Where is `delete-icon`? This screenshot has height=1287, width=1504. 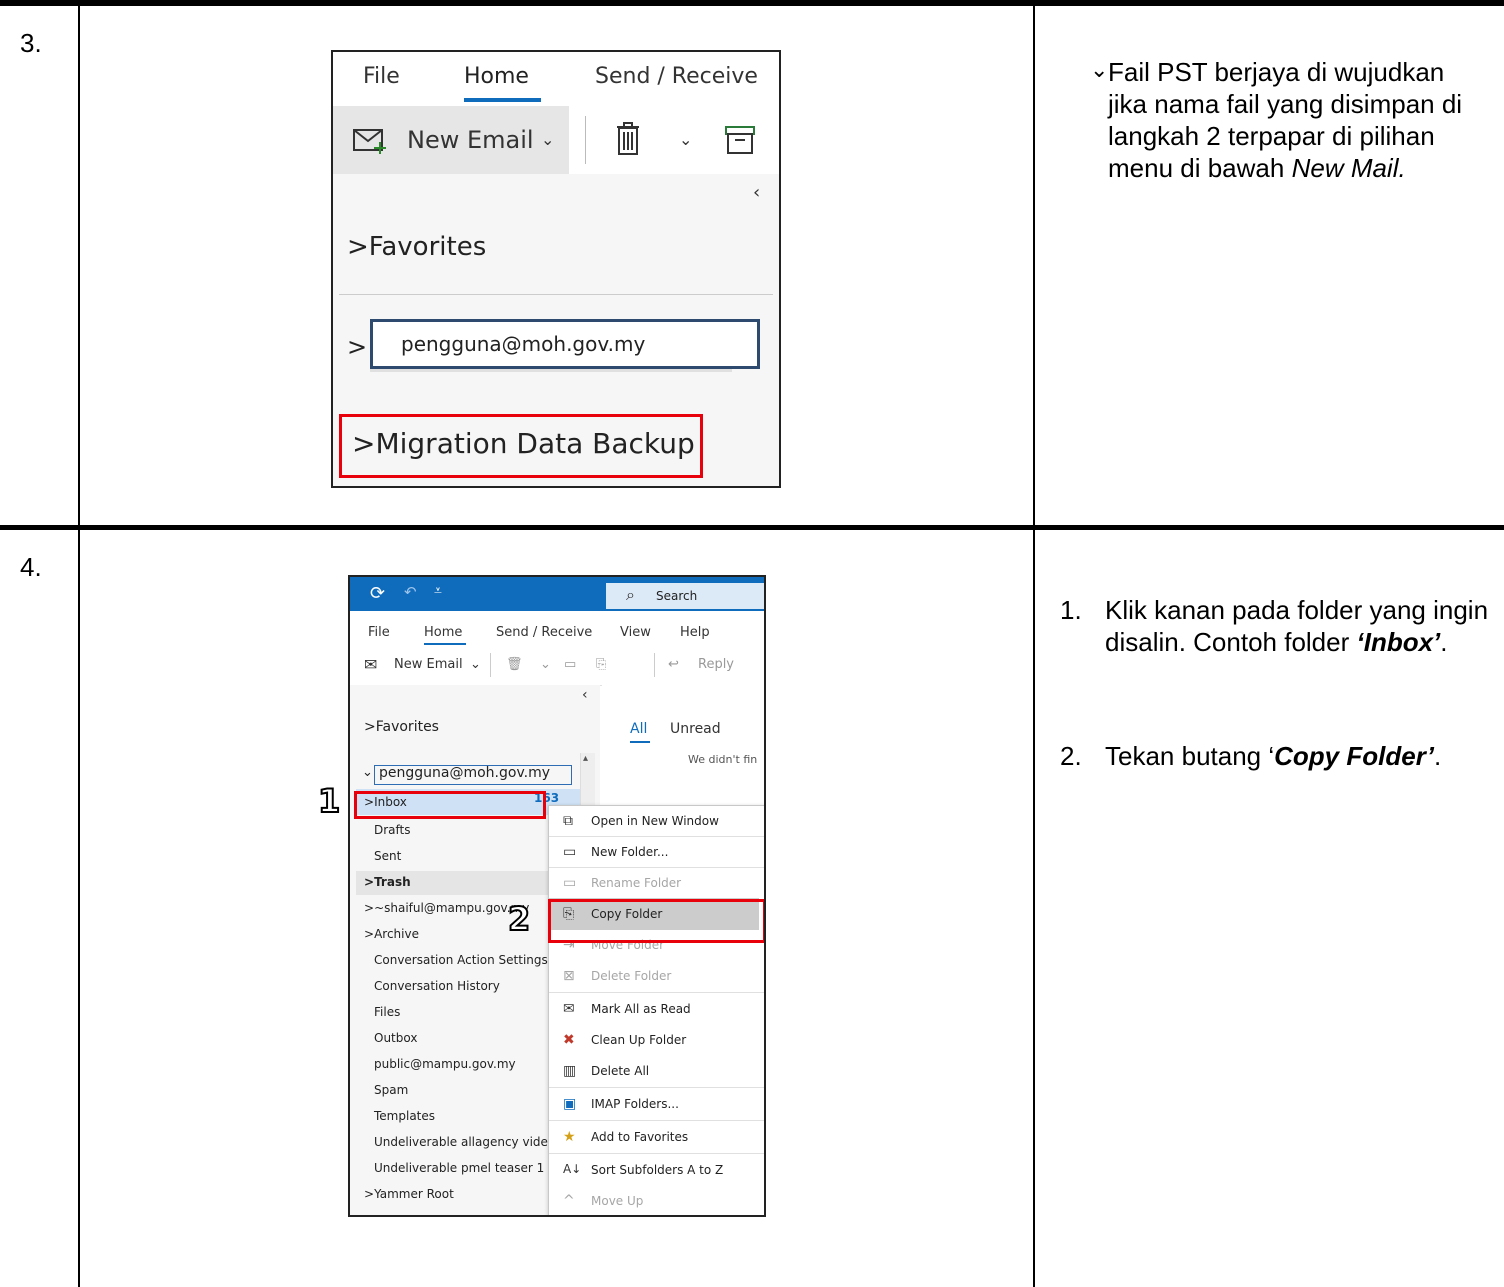 delete-icon is located at coordinates (628, 139).